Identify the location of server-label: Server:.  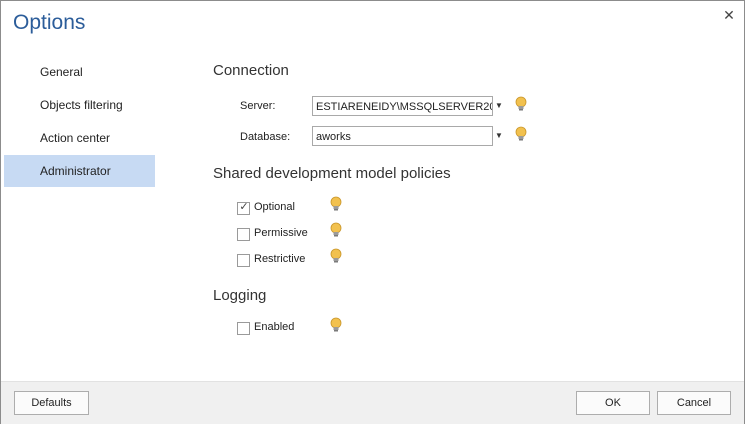
(258, 106).